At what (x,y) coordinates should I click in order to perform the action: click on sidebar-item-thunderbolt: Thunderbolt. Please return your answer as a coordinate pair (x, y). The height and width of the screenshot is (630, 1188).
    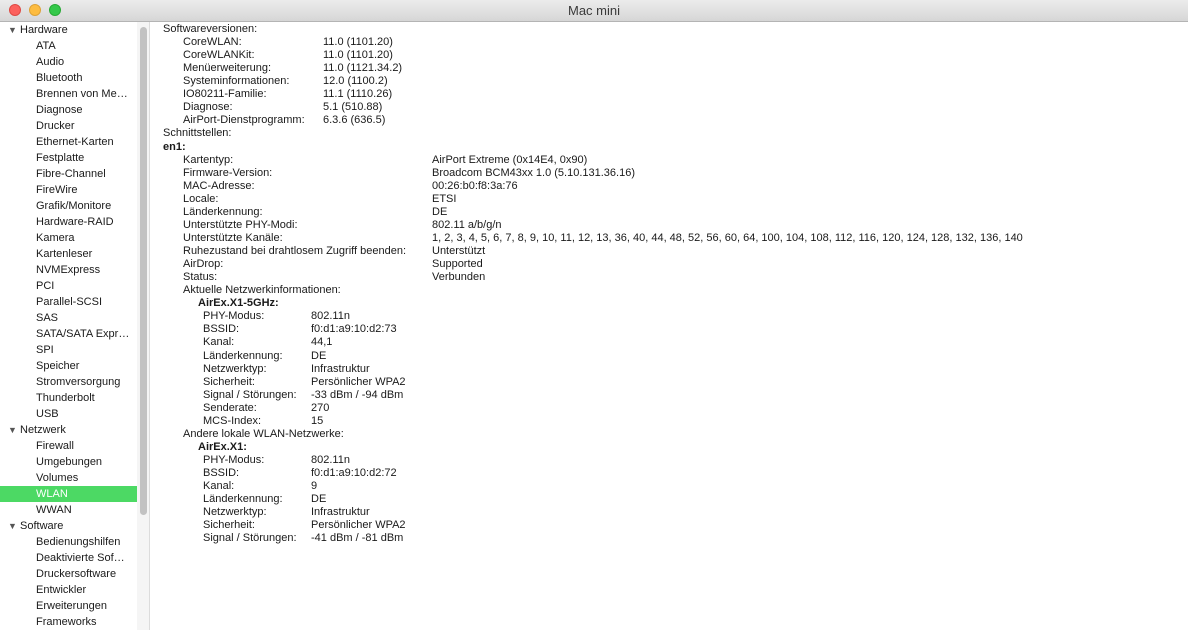
    Looking at the image, I should click on (68, 398).